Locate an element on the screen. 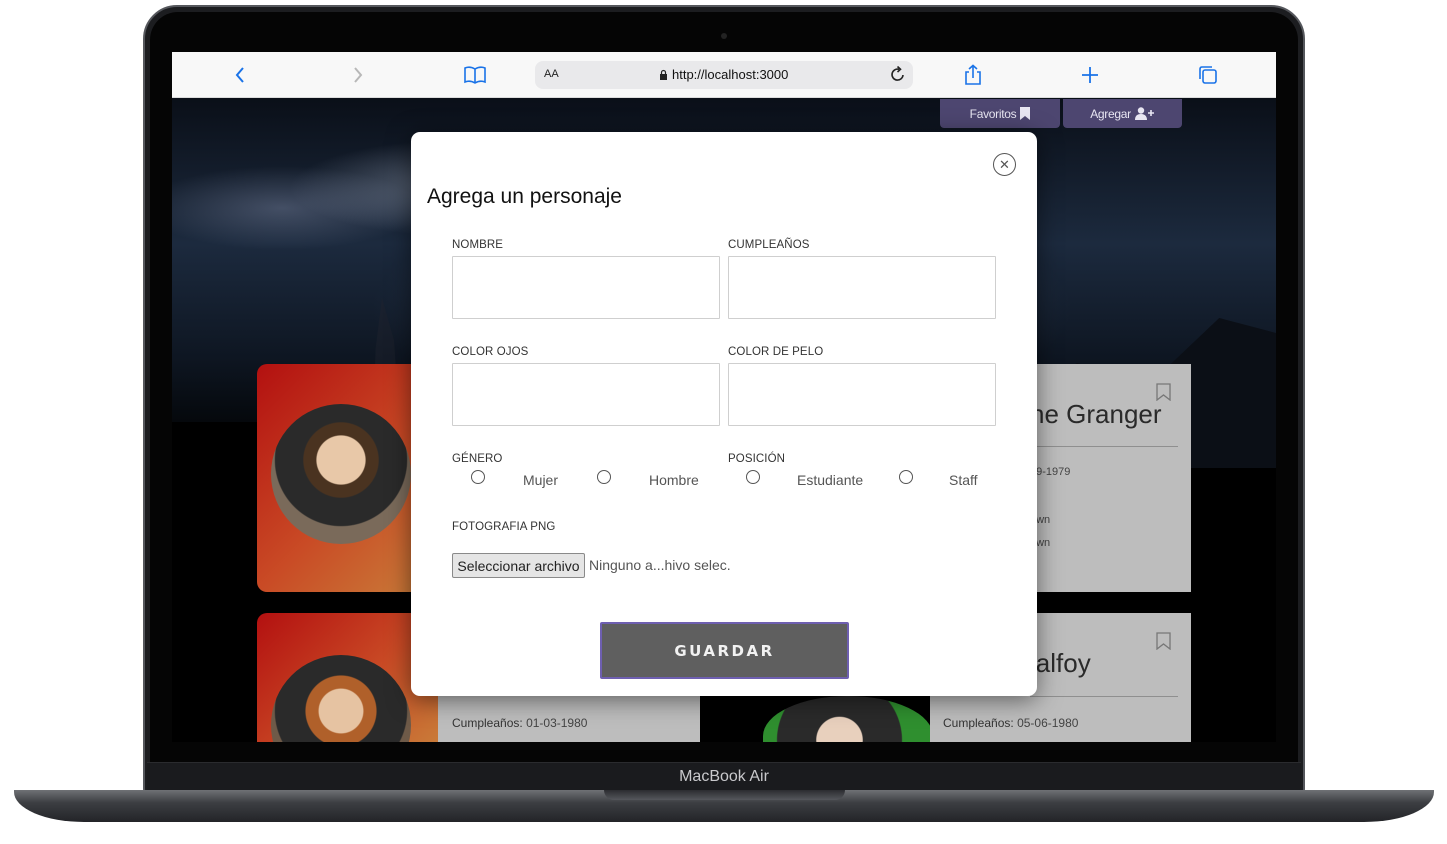 Image resolution: width=1447 pixels, height=844 pixels. file-status-text: Ninguno a...hivo selec. is located at coordinates (660, 565).